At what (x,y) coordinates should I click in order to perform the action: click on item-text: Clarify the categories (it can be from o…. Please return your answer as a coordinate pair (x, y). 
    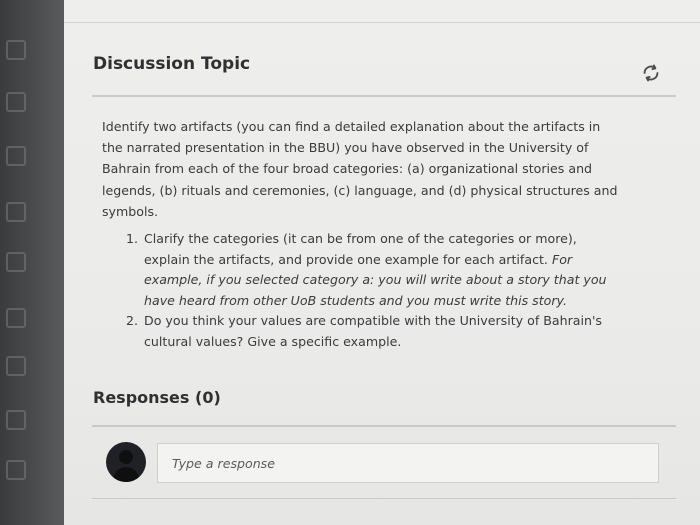
    Looking at the image, I should click on (360, 249).